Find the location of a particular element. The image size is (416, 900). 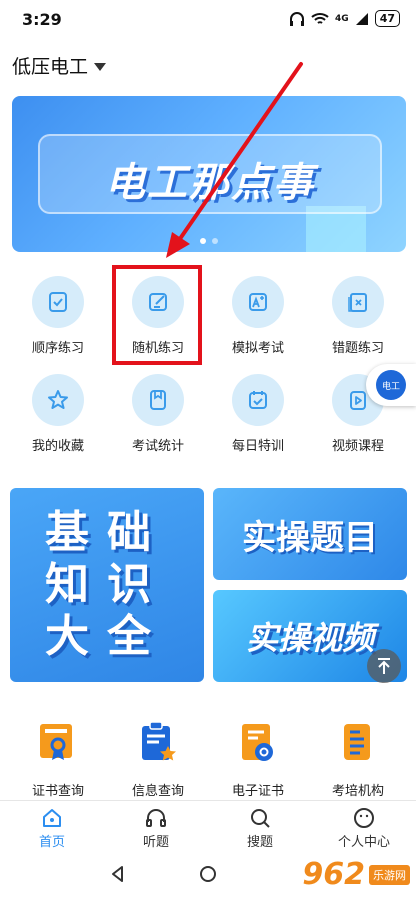

wifi-icon is located at coordinates (320, 18).